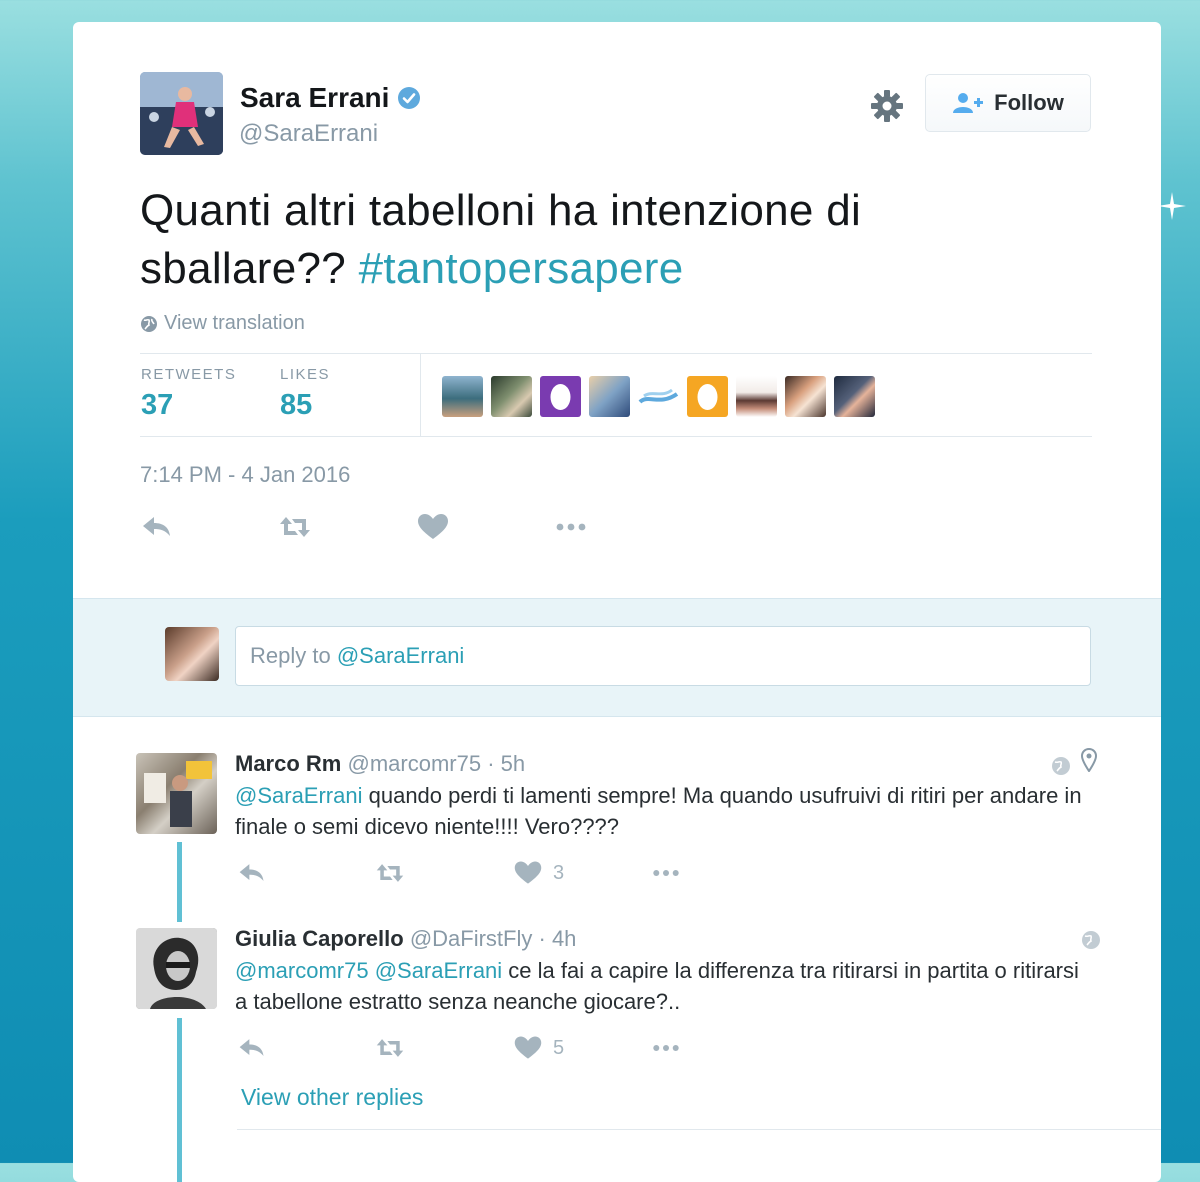 The image size is (1200, 1182). I want to click on view-translation-label: View translation, so click(234, 323).